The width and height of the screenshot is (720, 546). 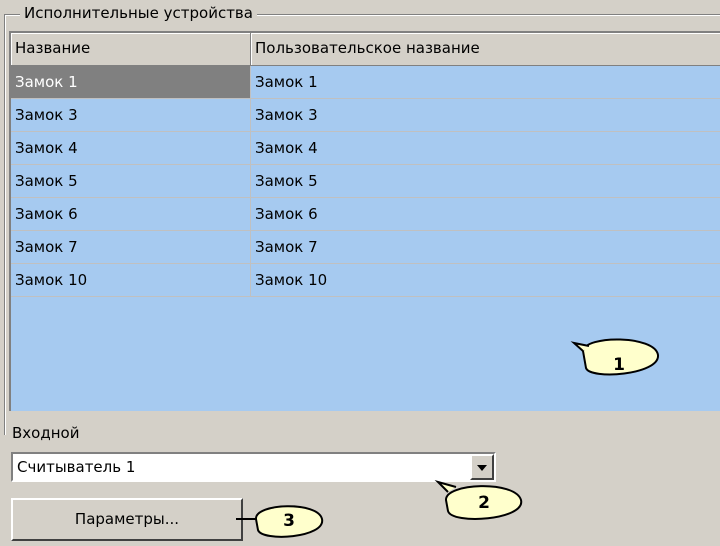 I want to click on cell-name: Замок 5, so click(x=131, y=181).